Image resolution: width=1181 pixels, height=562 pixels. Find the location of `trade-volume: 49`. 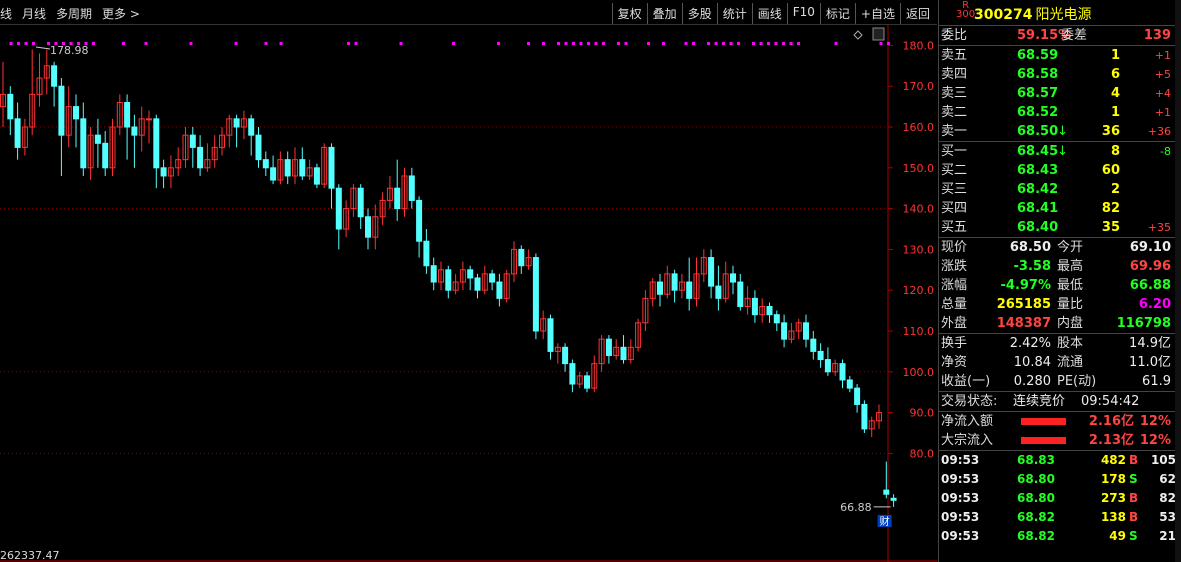

trade-volume: 49 is located at coordinates (1117, 536).